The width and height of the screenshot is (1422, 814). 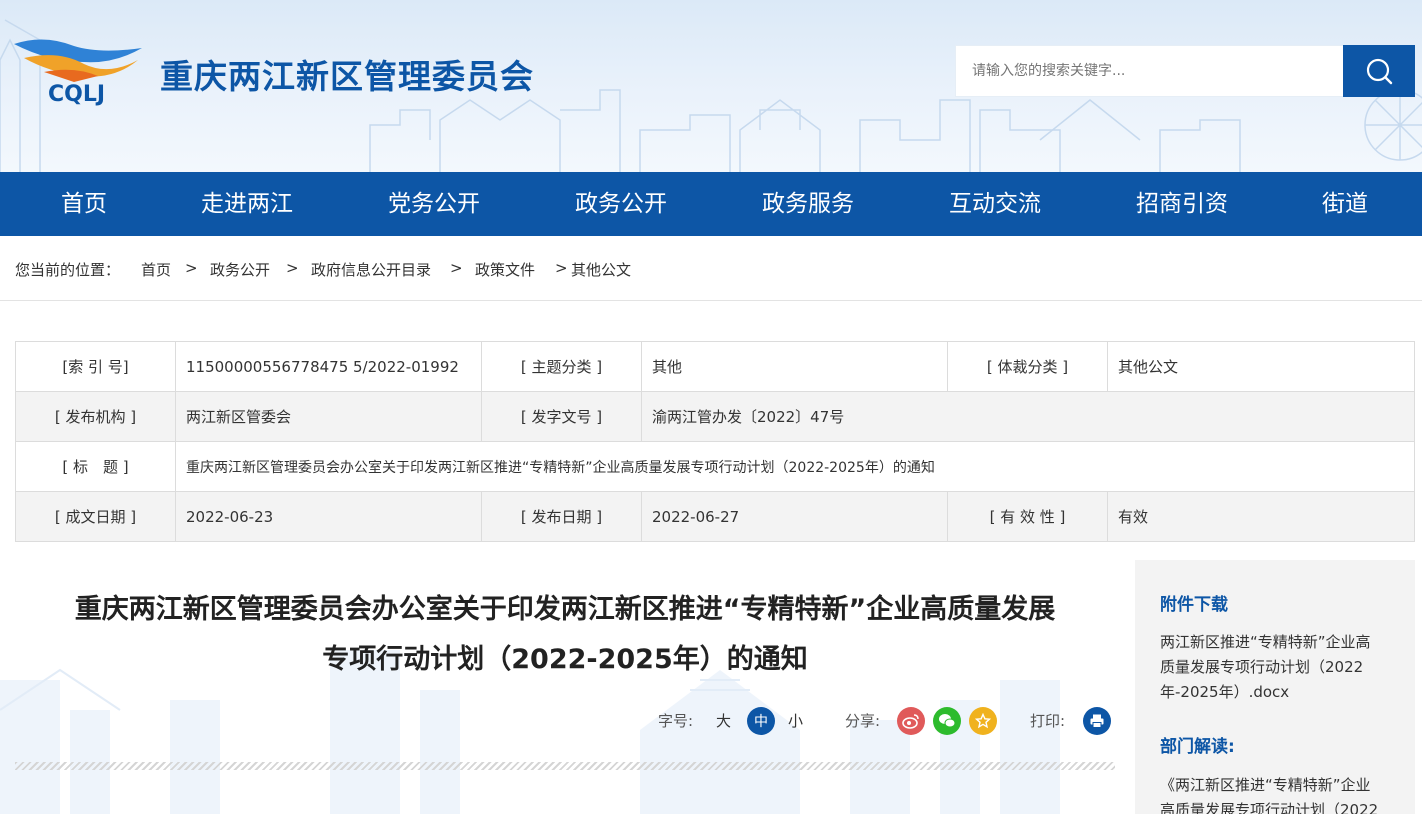 I want to click on font-size-medium-button: 中, so click(x=761, y=721).